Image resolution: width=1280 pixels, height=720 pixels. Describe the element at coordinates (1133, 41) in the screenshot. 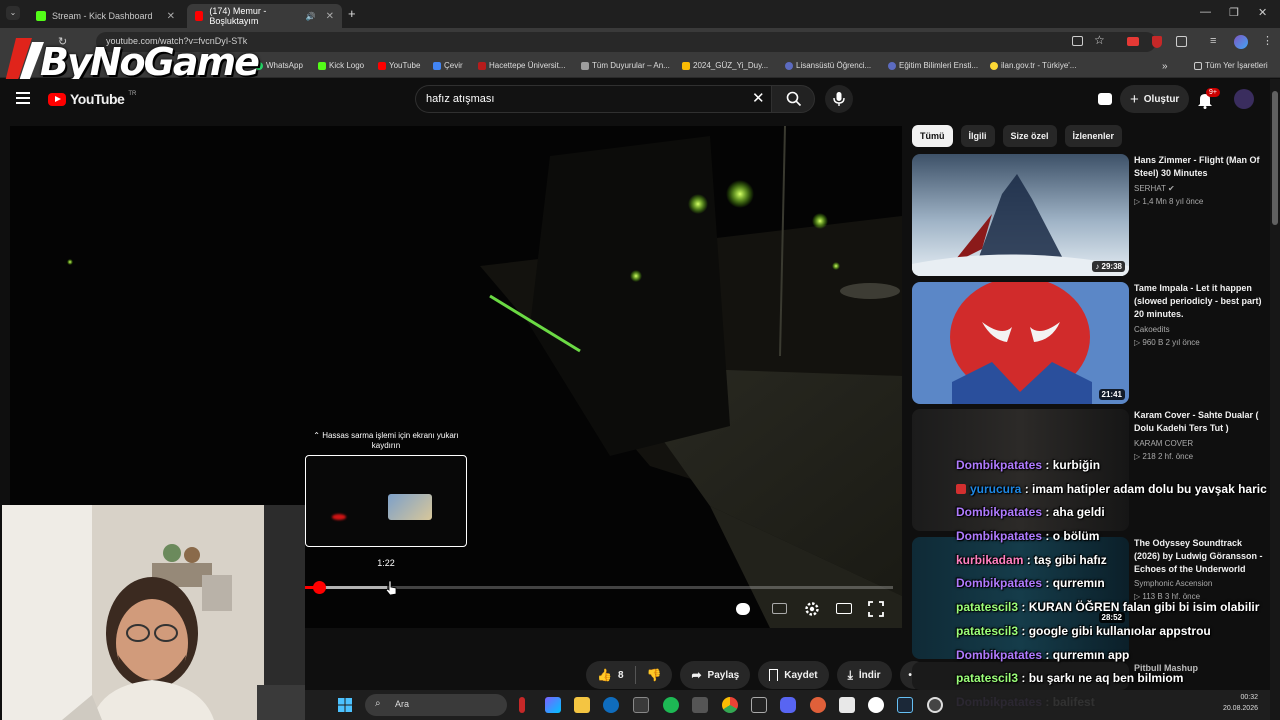

I see `extension-red-icon` at that location.